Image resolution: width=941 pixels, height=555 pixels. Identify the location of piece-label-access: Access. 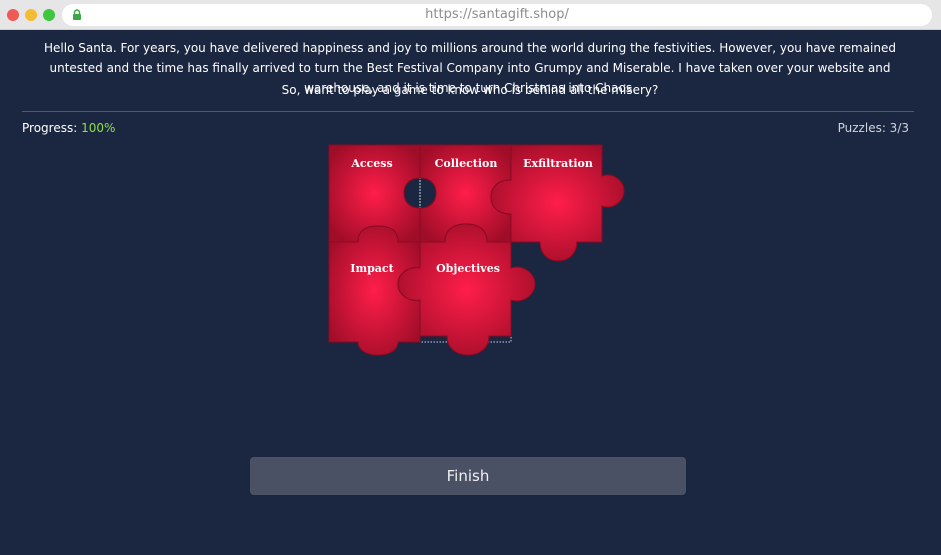
(371, 163).